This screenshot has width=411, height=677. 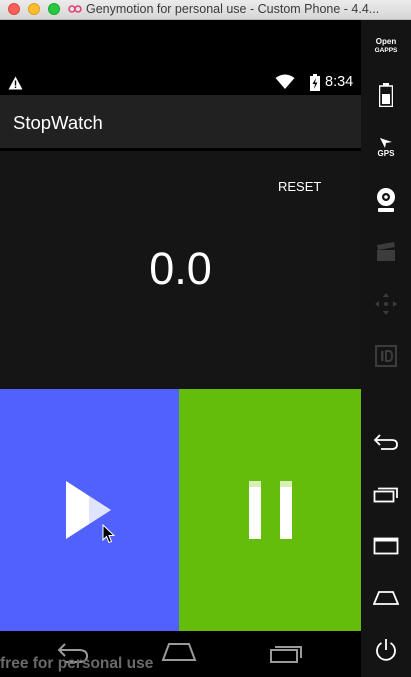 I want to click on pause-icon, so click(x=270, y=510).